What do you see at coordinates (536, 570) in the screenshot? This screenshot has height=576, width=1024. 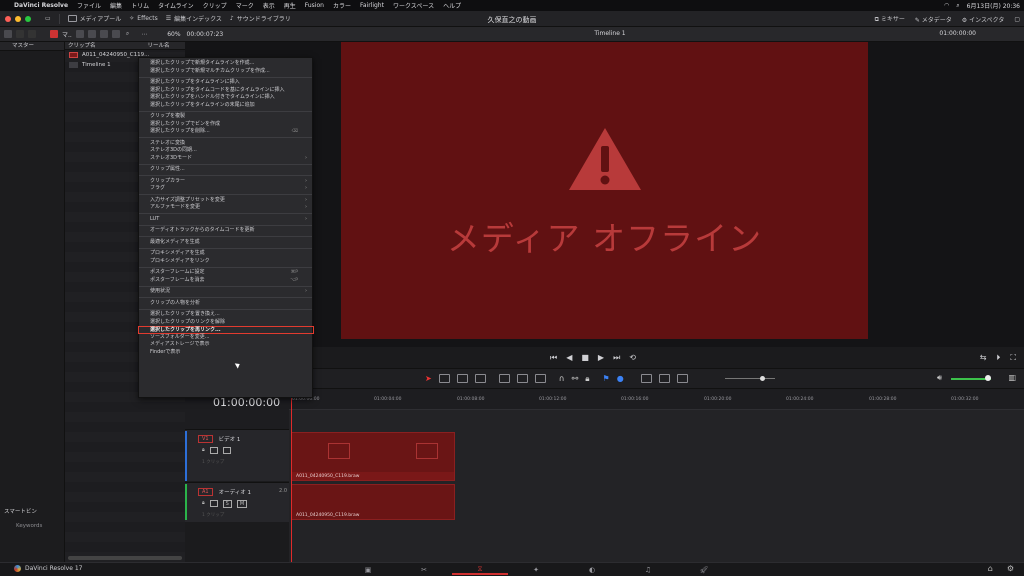 I see `fusion-page-icon: ✦` at bounding box center [536, 570].